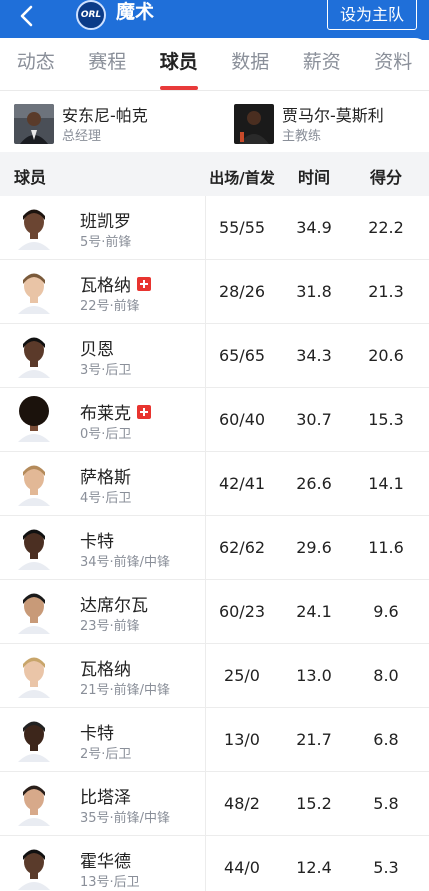  What do you see at coordinates (314, 291) in the screenshot?
I see `minutes: 31.8` at bounding box center [314, 291].